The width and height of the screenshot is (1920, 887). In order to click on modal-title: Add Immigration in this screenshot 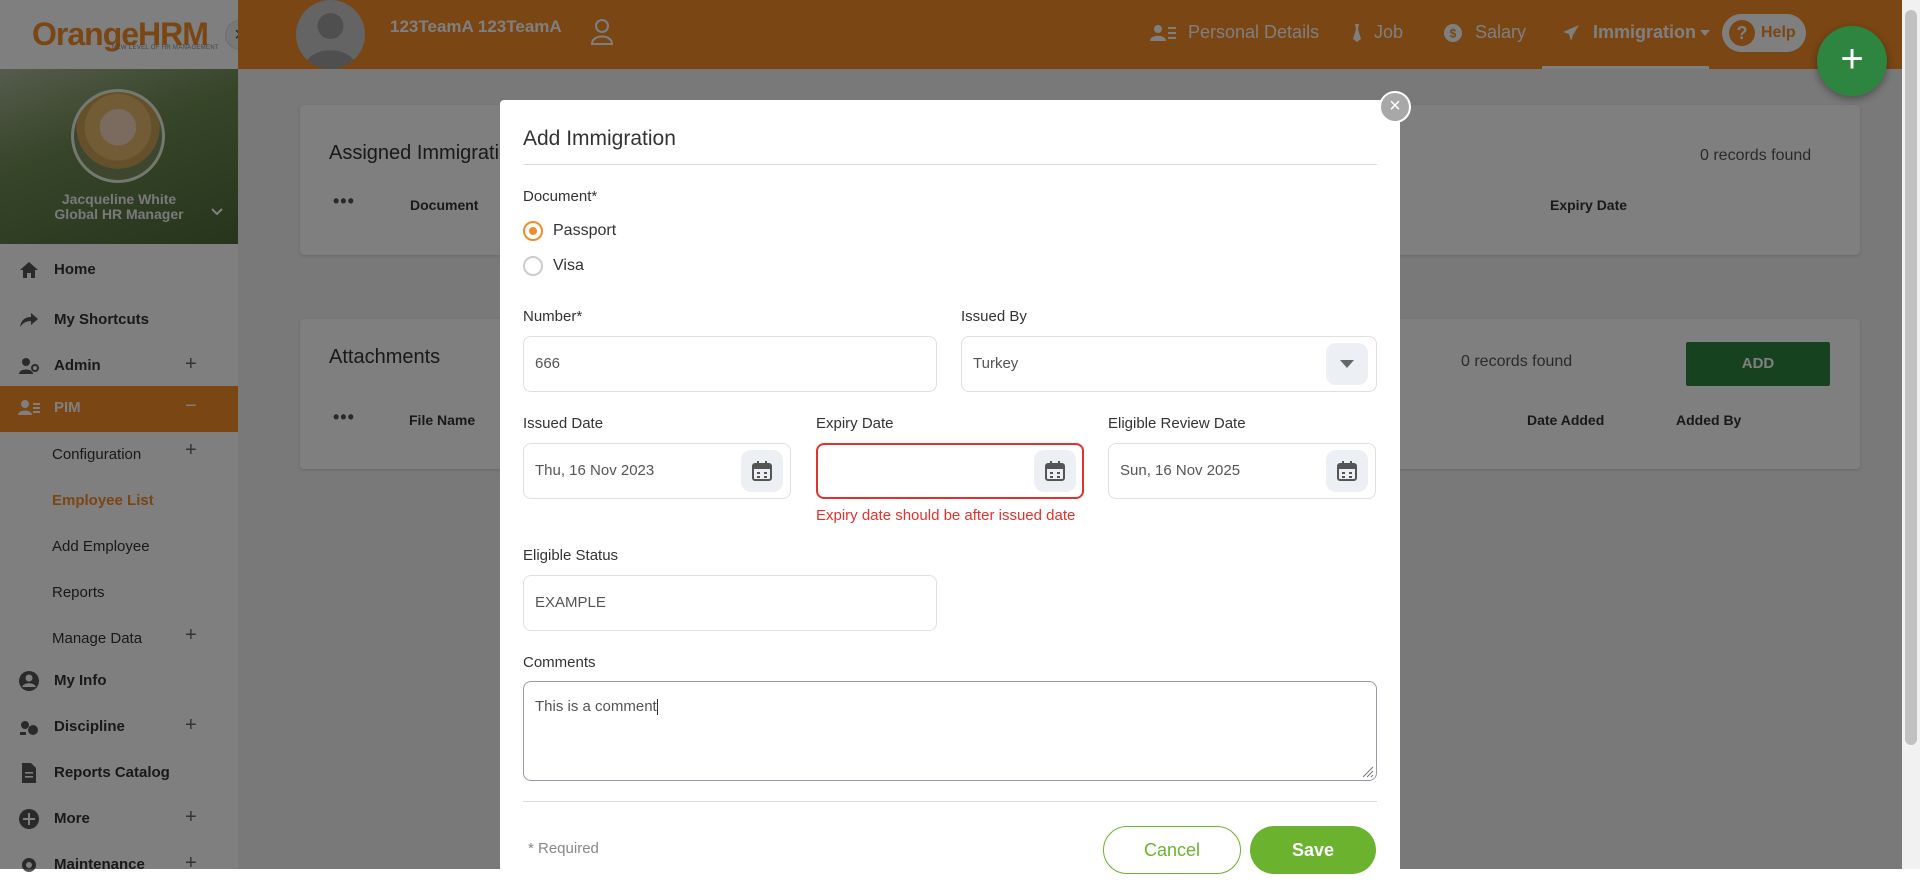, I will do `click(599, 138)`.